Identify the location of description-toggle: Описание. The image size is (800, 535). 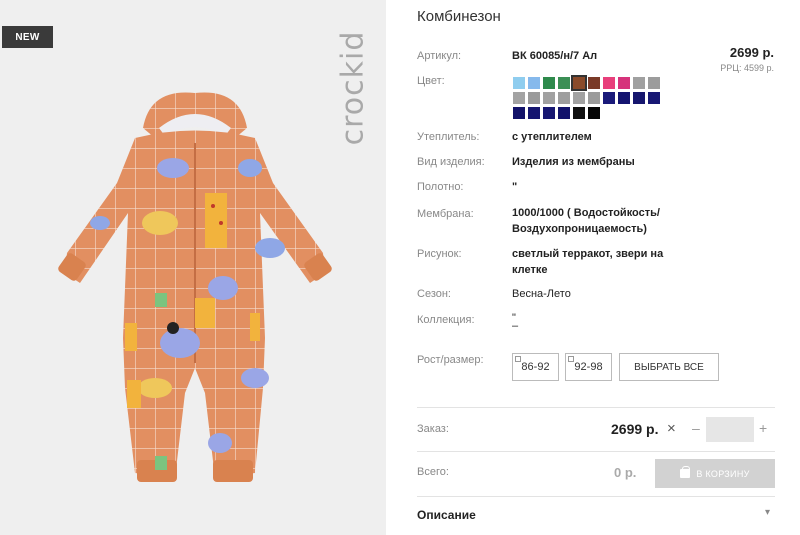
(446, 515).